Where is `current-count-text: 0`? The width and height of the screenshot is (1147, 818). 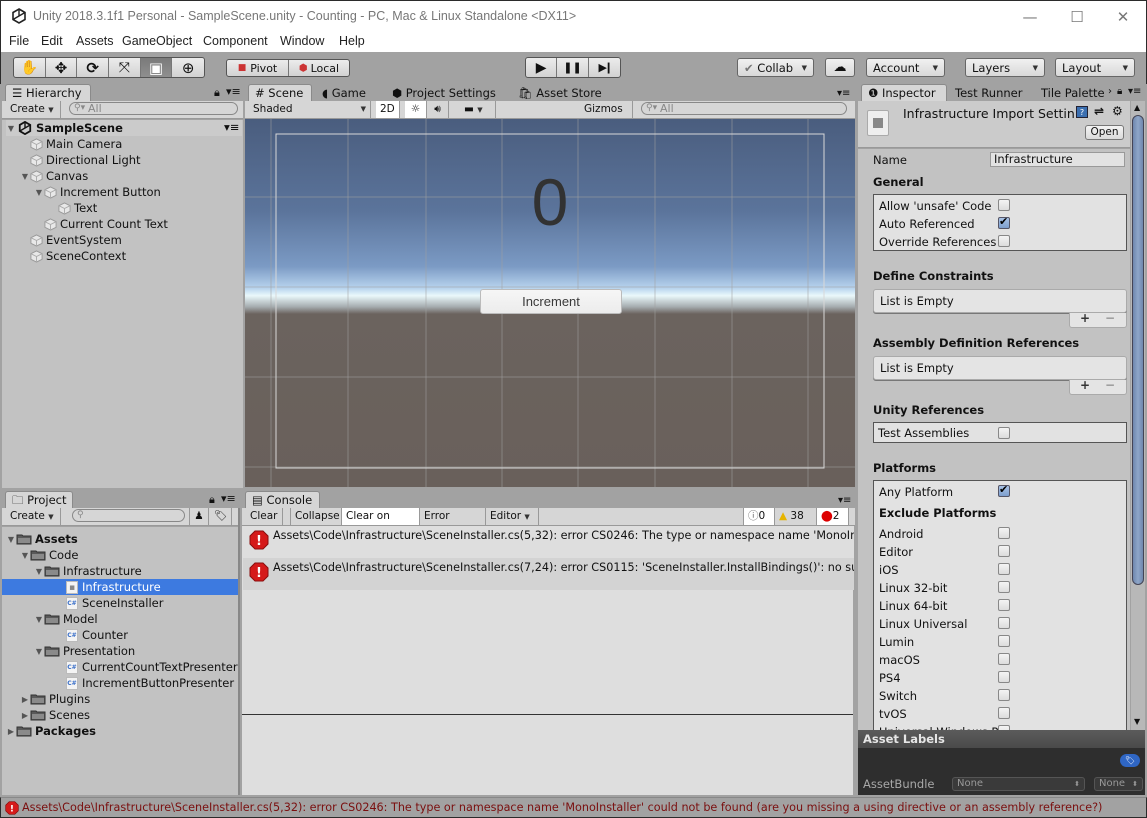
current-count-text: 0 is located at coordinates (550, 202).